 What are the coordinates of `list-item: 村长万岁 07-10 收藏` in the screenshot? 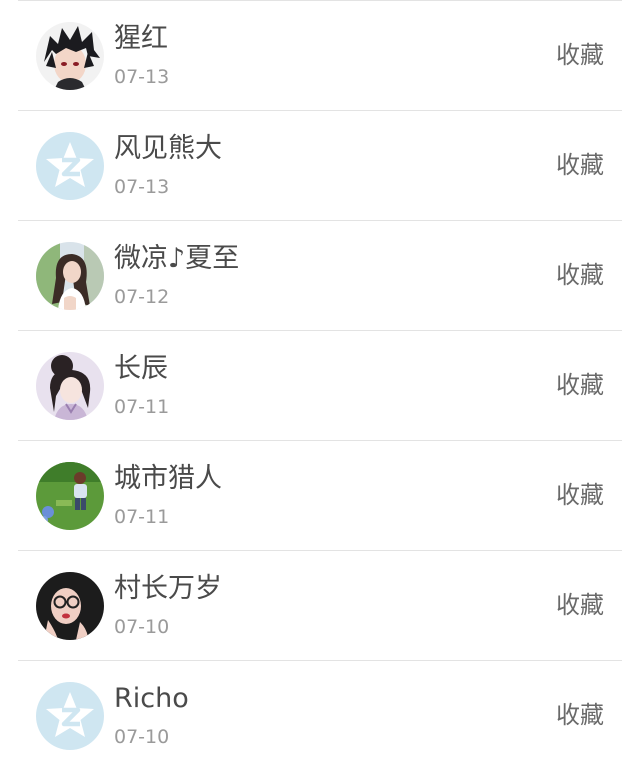 It's located at (320, 605).